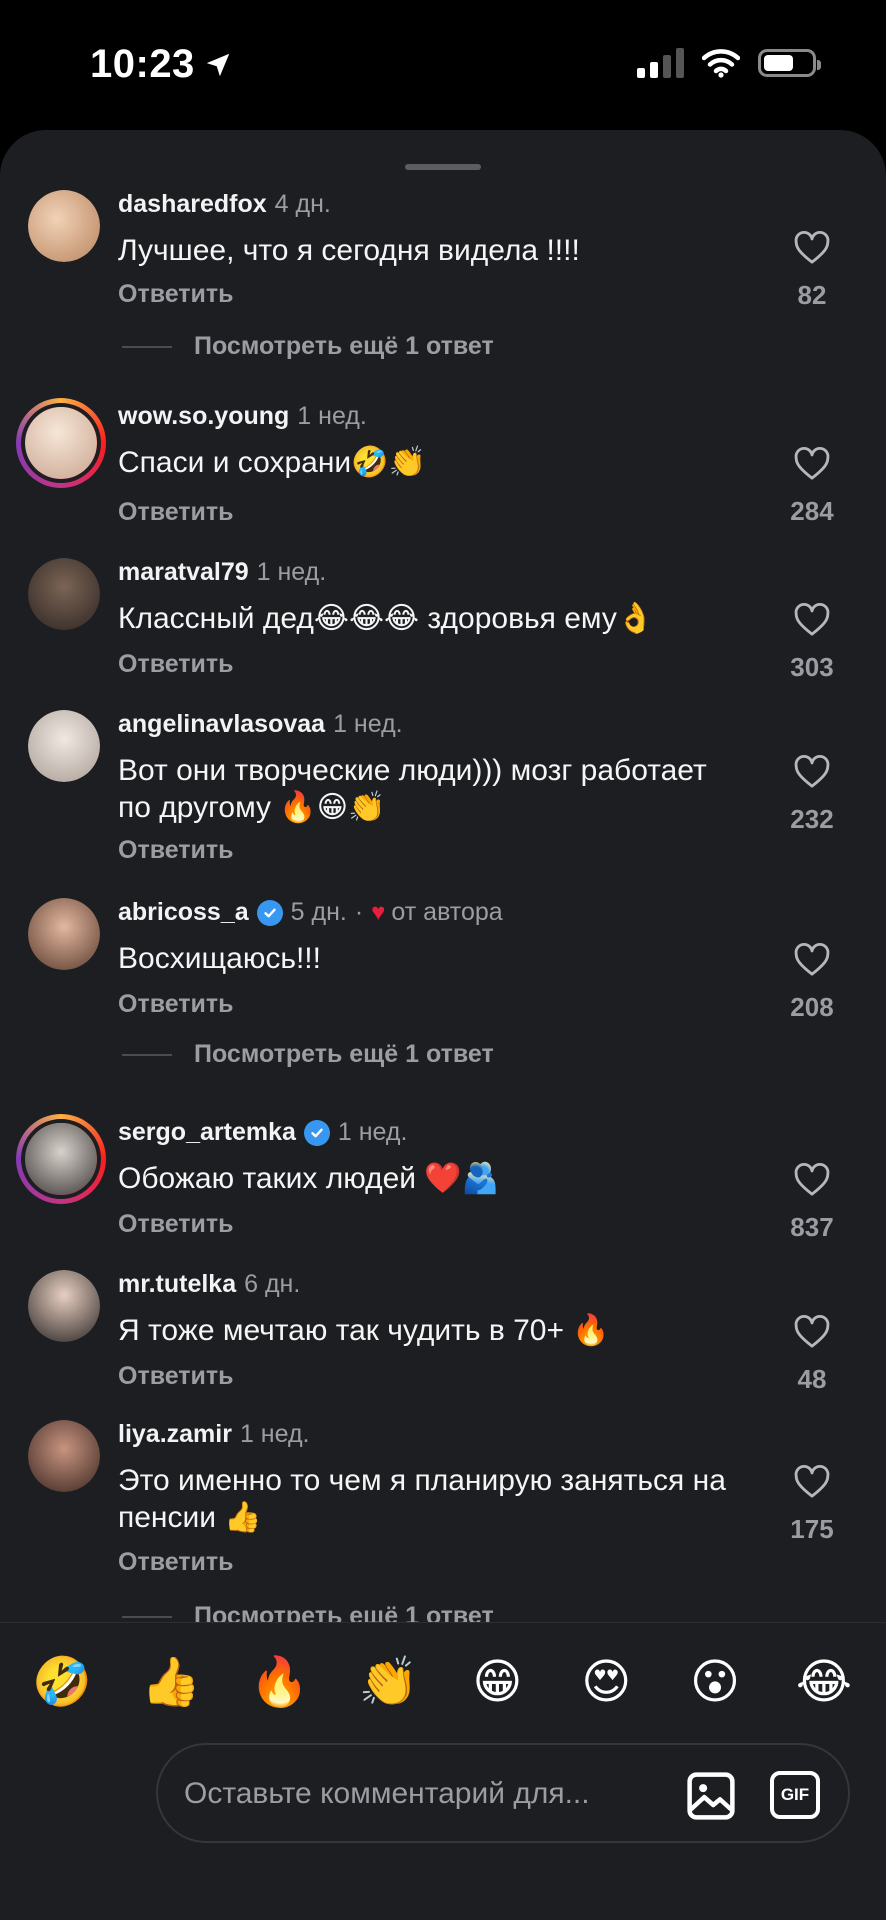  Describe the element at coordinates (309, 1178) in the screenshot. I see `comment-text: Обожаю таких людей ❤️🫂` at that location.